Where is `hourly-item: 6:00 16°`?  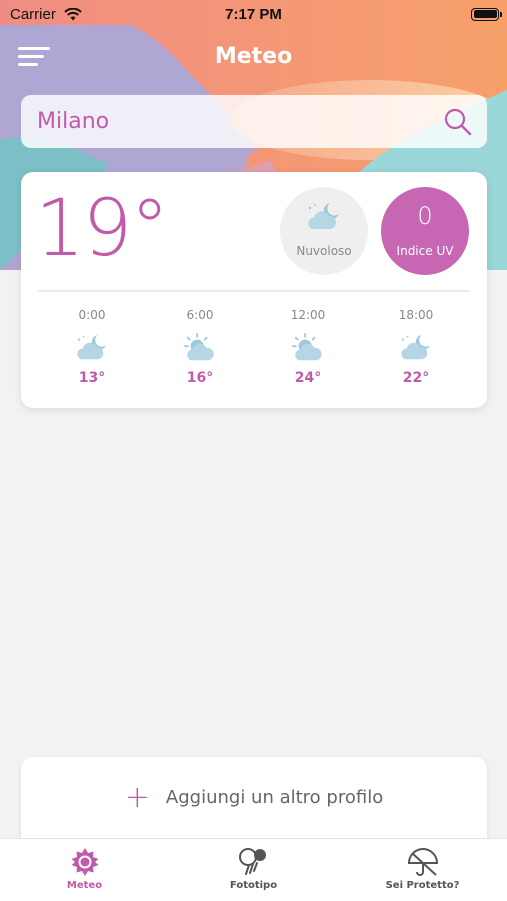 hourly-item: 6:00 16° is located at coordinates (200, 347).